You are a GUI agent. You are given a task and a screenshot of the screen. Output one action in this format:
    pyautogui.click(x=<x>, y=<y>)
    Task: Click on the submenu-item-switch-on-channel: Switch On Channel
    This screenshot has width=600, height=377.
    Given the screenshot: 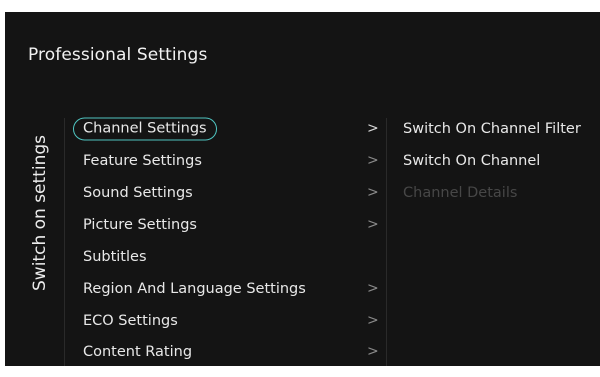 What is the action you would take?
    pyautogui.click(x=501, y=161)
    